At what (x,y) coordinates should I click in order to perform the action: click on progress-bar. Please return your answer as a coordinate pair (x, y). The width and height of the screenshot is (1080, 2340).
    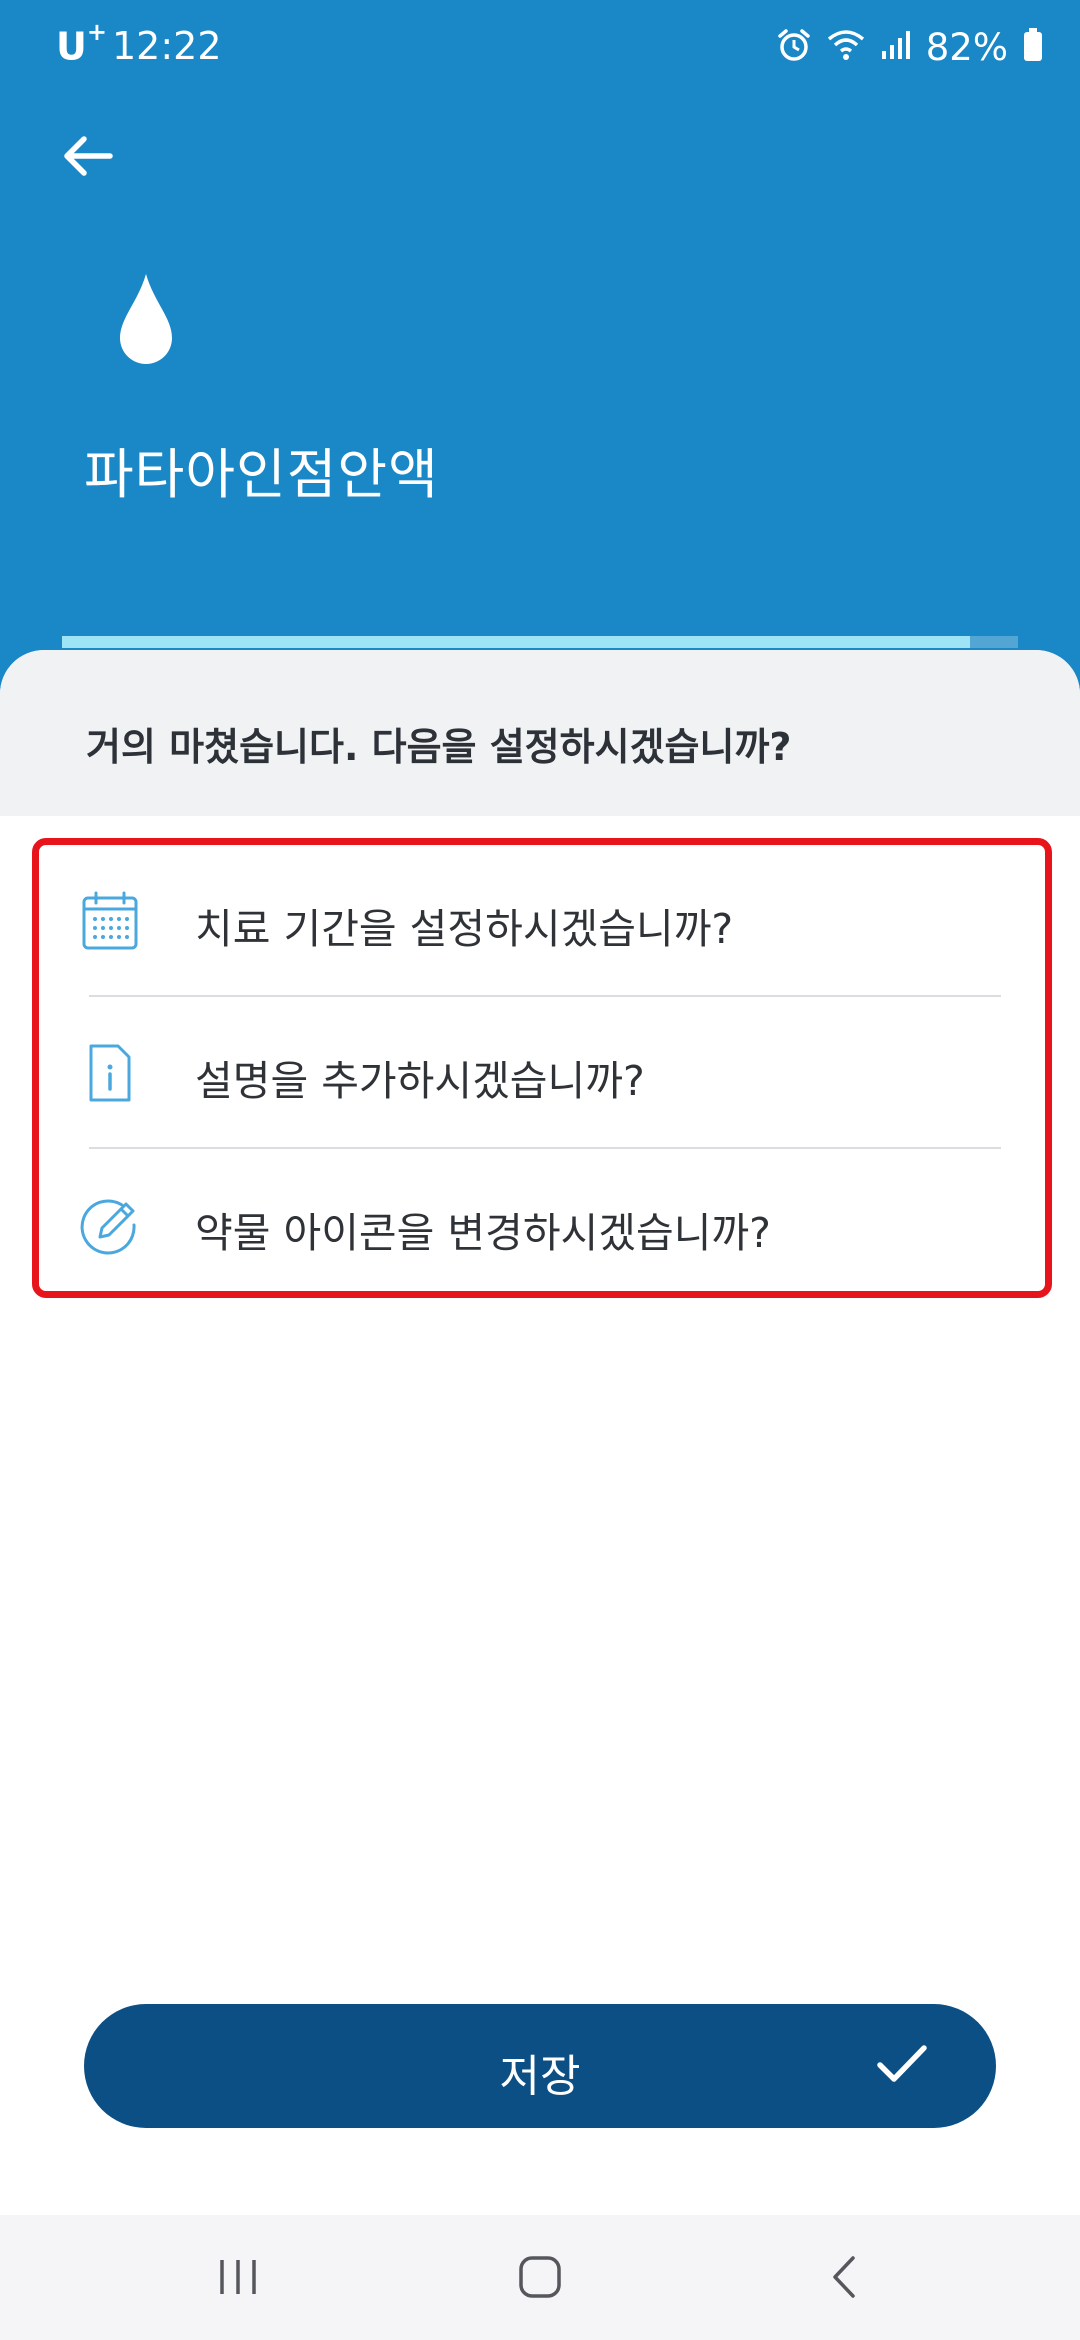
    Looking at the image, I should click on (540, 642).